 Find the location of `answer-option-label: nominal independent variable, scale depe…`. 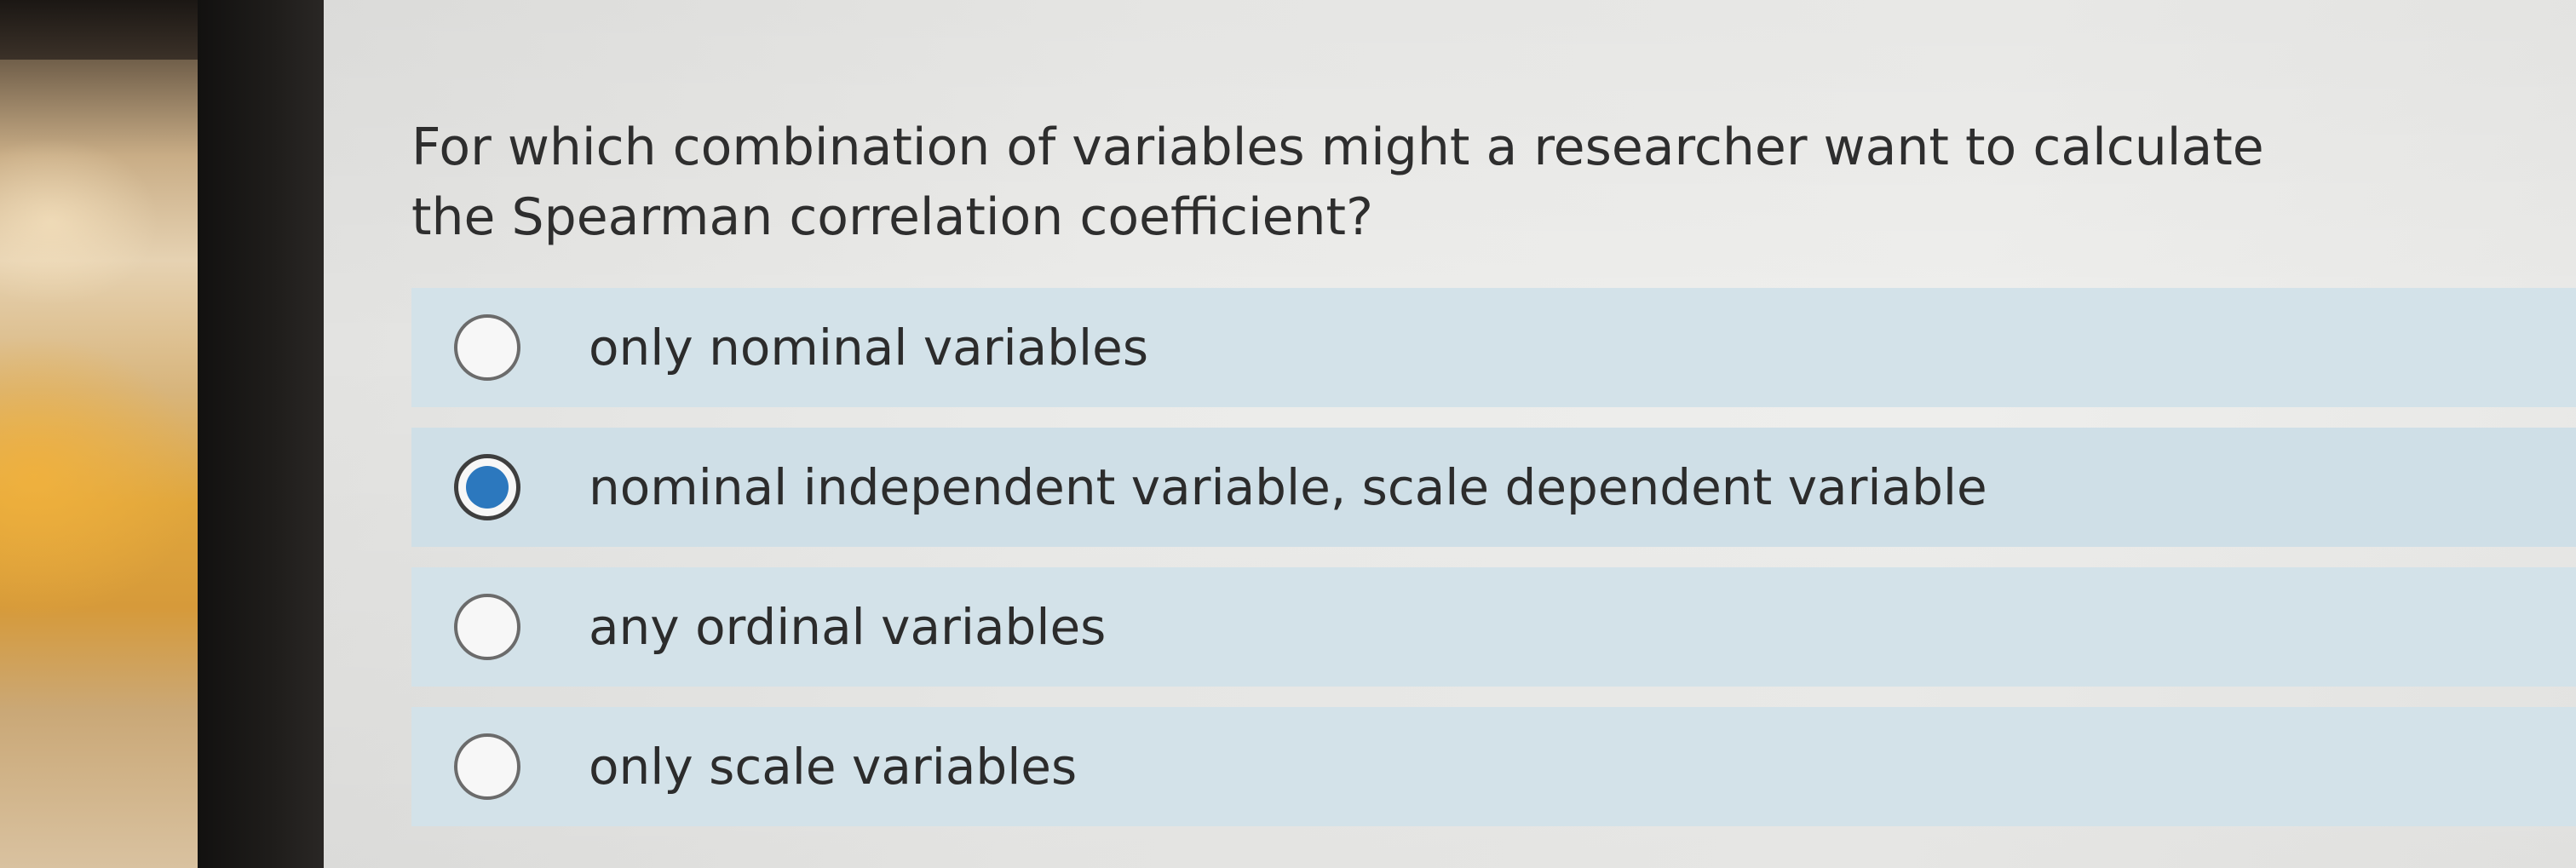

answer-option-label: nominal independent variable, scale depe… is located at coordinates (1288, 487).